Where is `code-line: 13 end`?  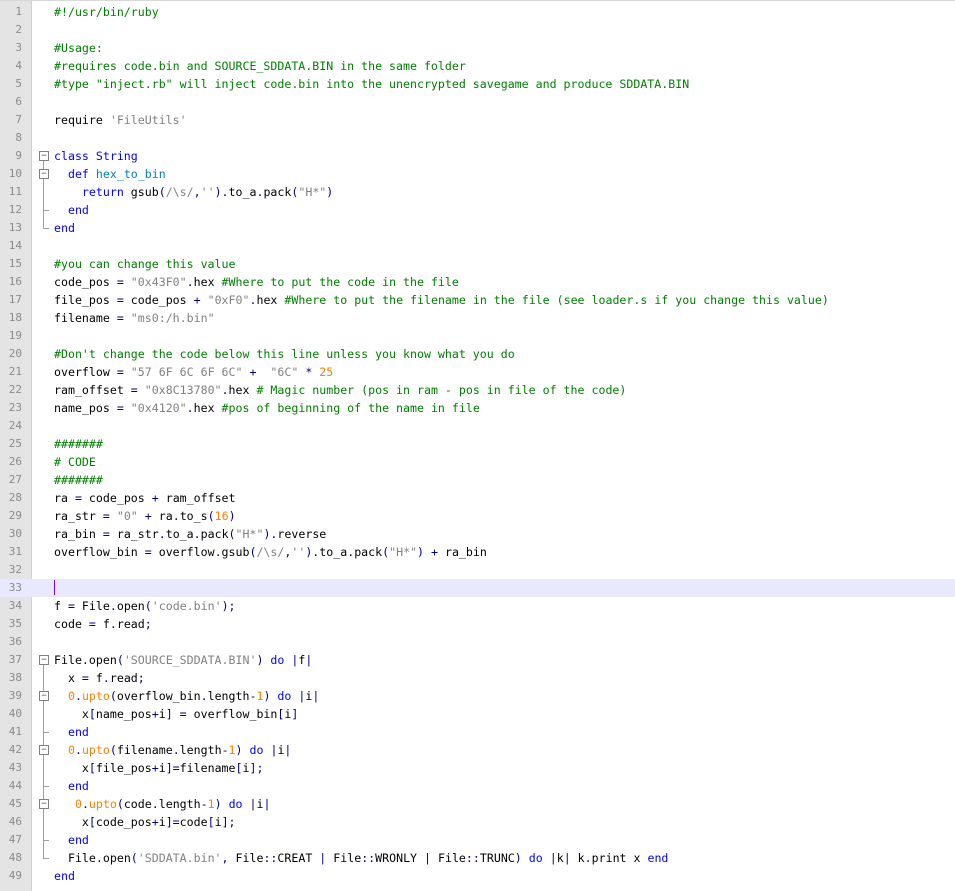 code-line: 13 end is located at coordinates (477, 228).